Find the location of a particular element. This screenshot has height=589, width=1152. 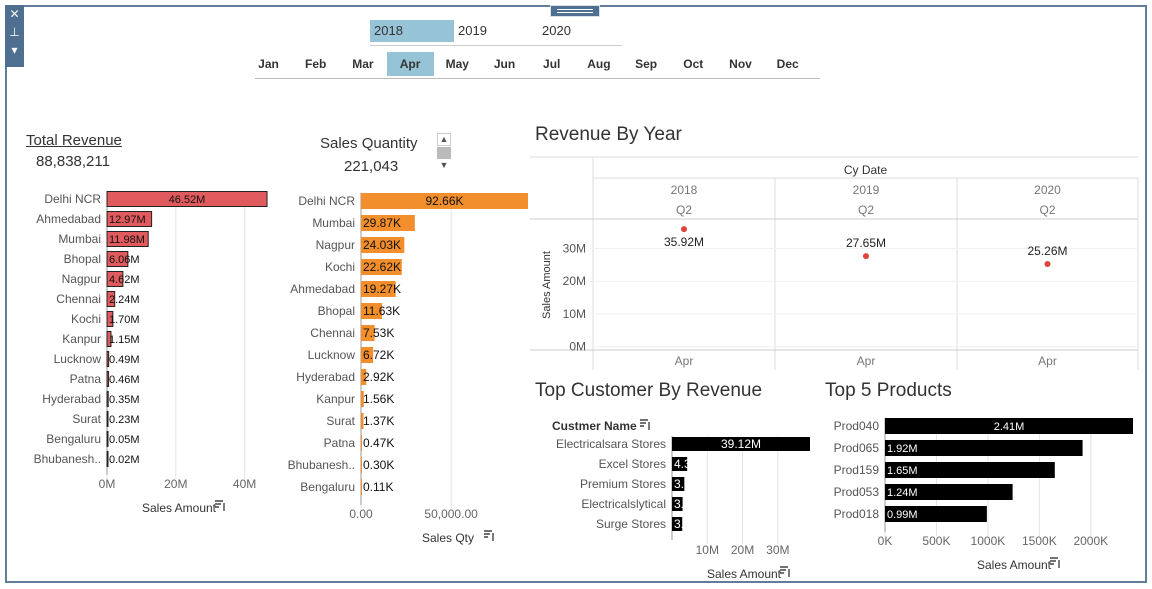

floating-toolbar: ✕ ⊥ ▾ is located at coordinates (14, 36).